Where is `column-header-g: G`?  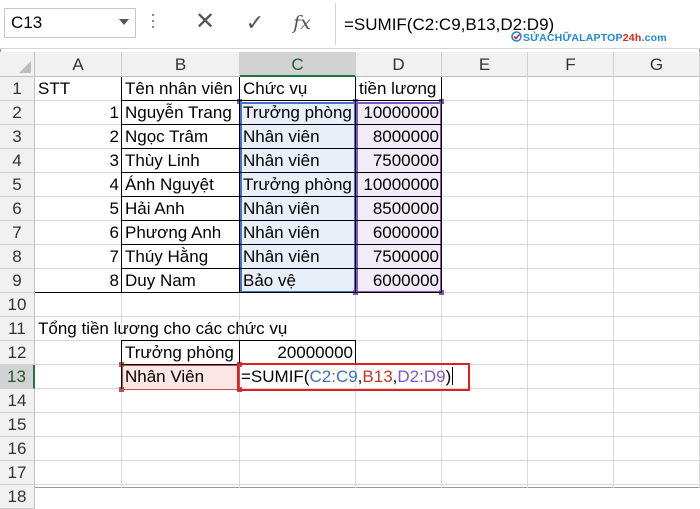 column-header-g: G is located at coordinates (657, 64).